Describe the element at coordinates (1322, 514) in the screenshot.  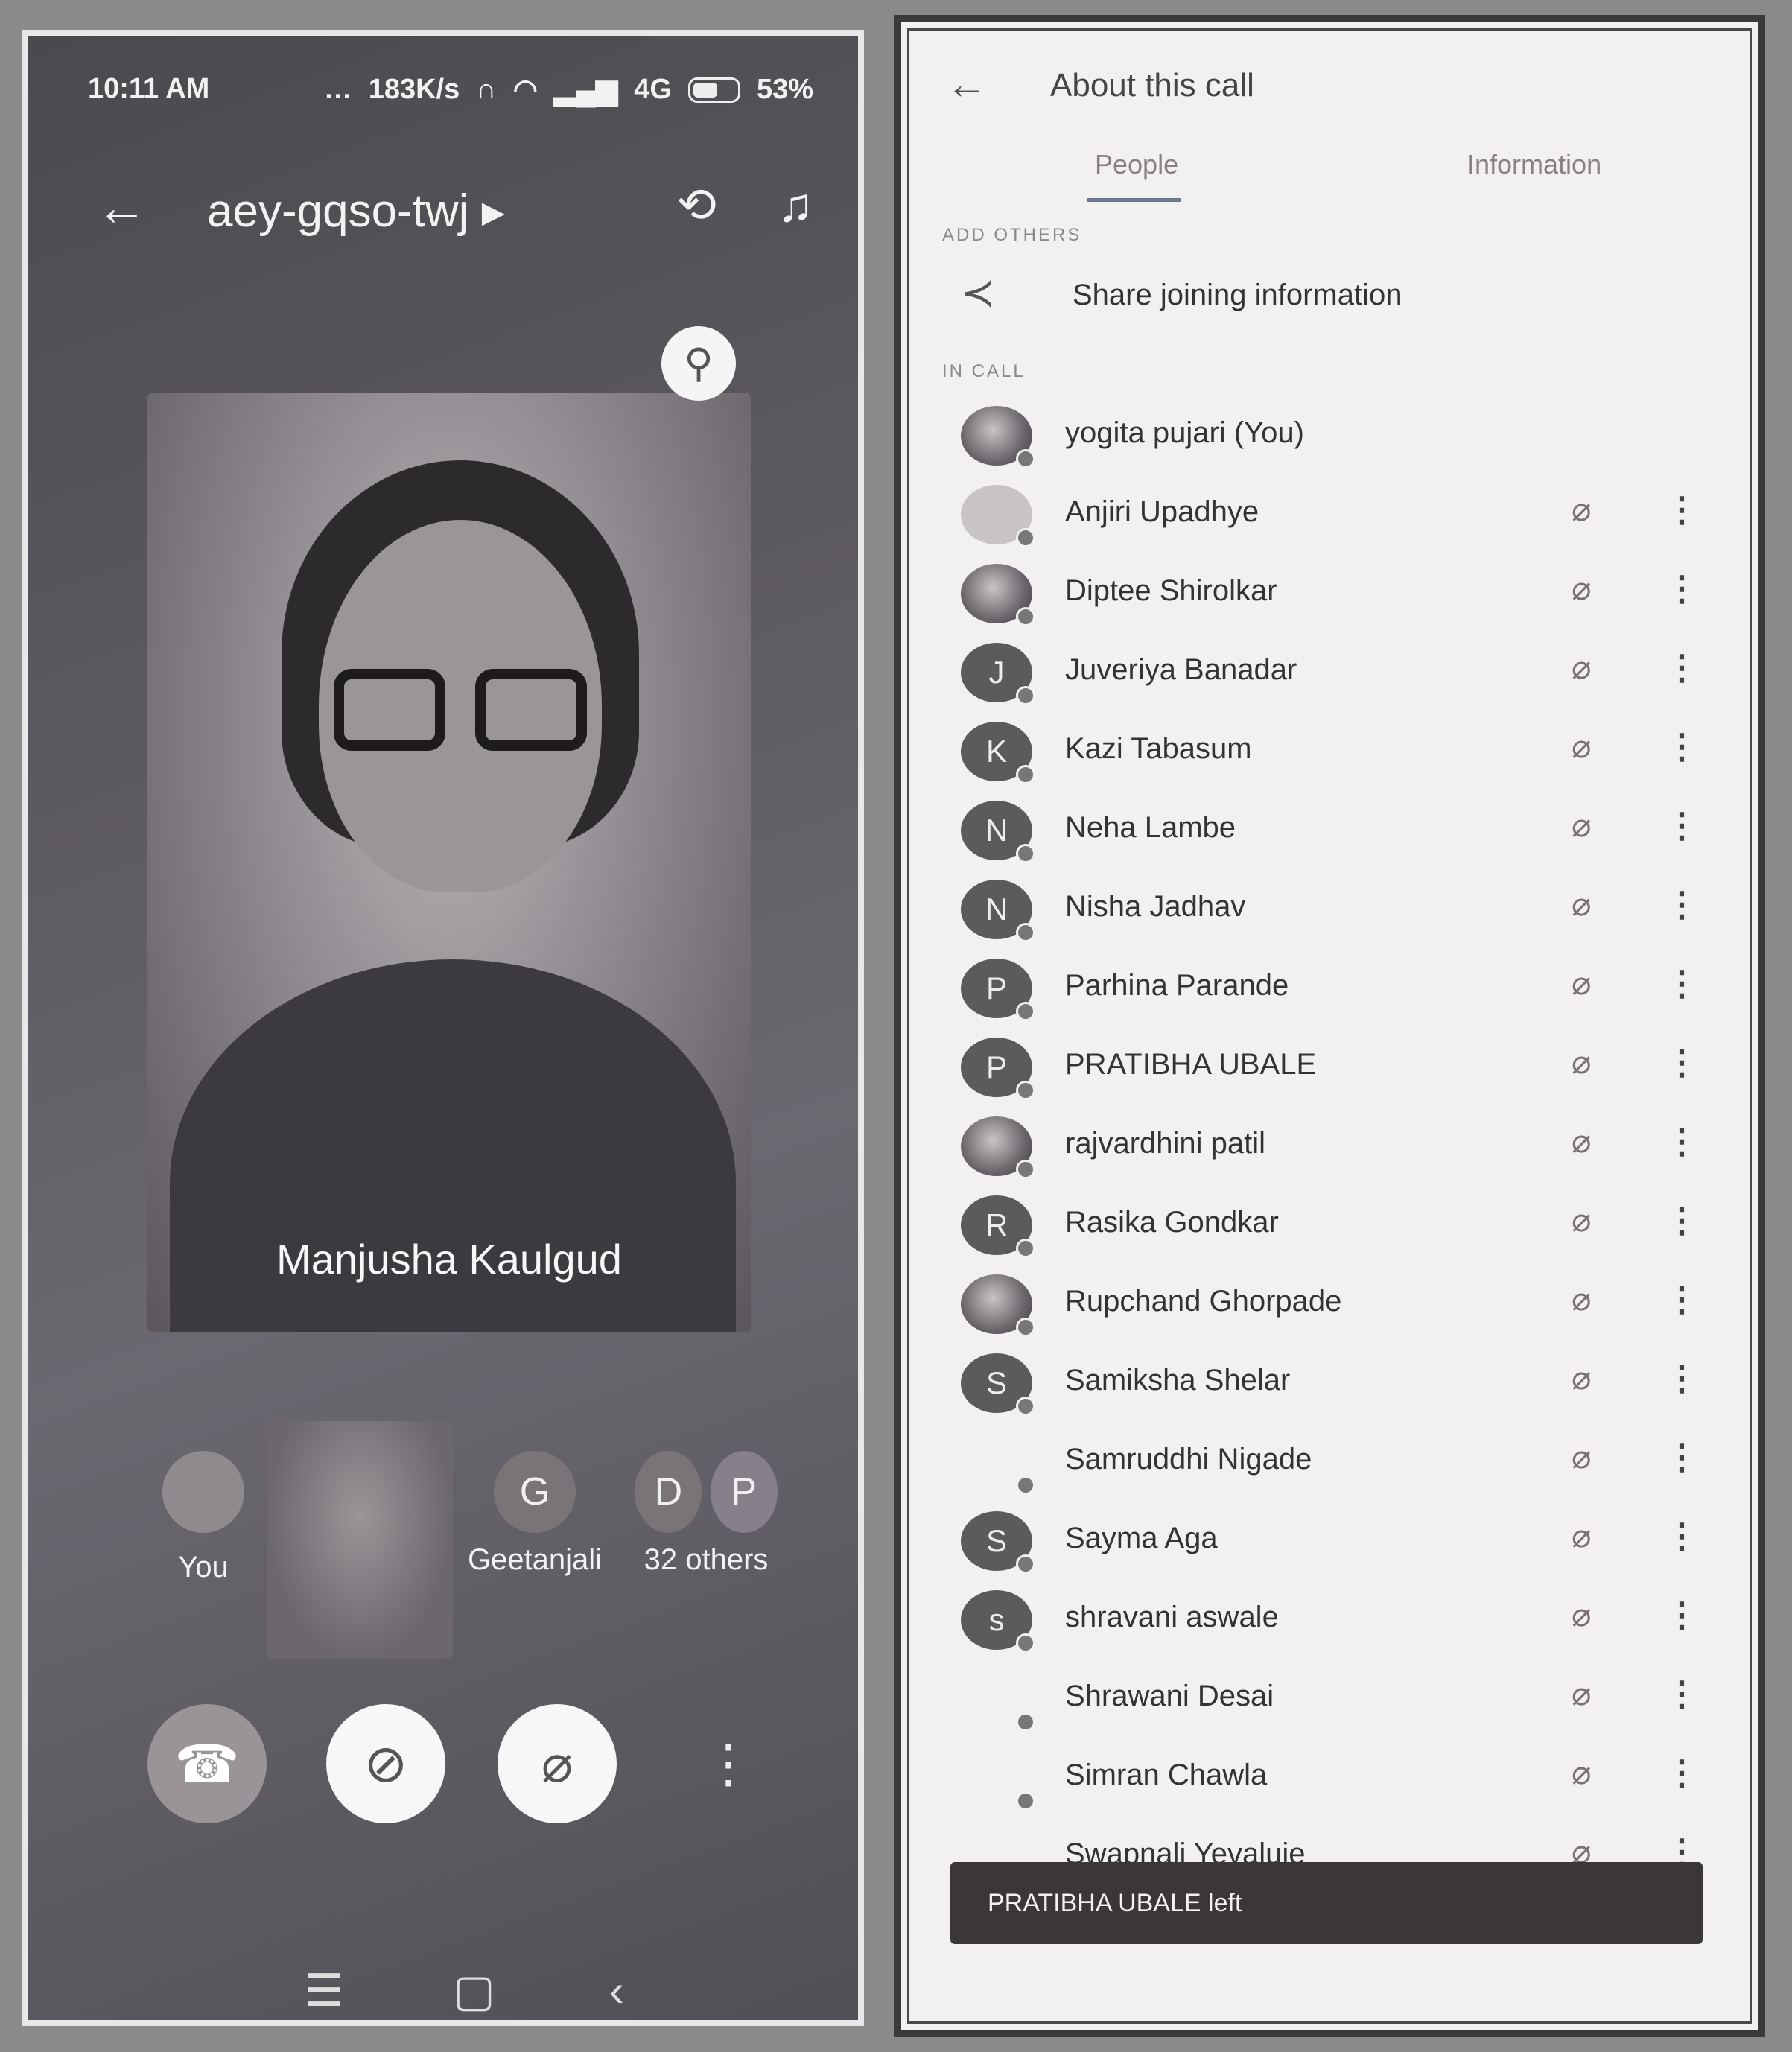
I see `participant-row: Anjiri Upadhye ⌀ ⋮` at that location.